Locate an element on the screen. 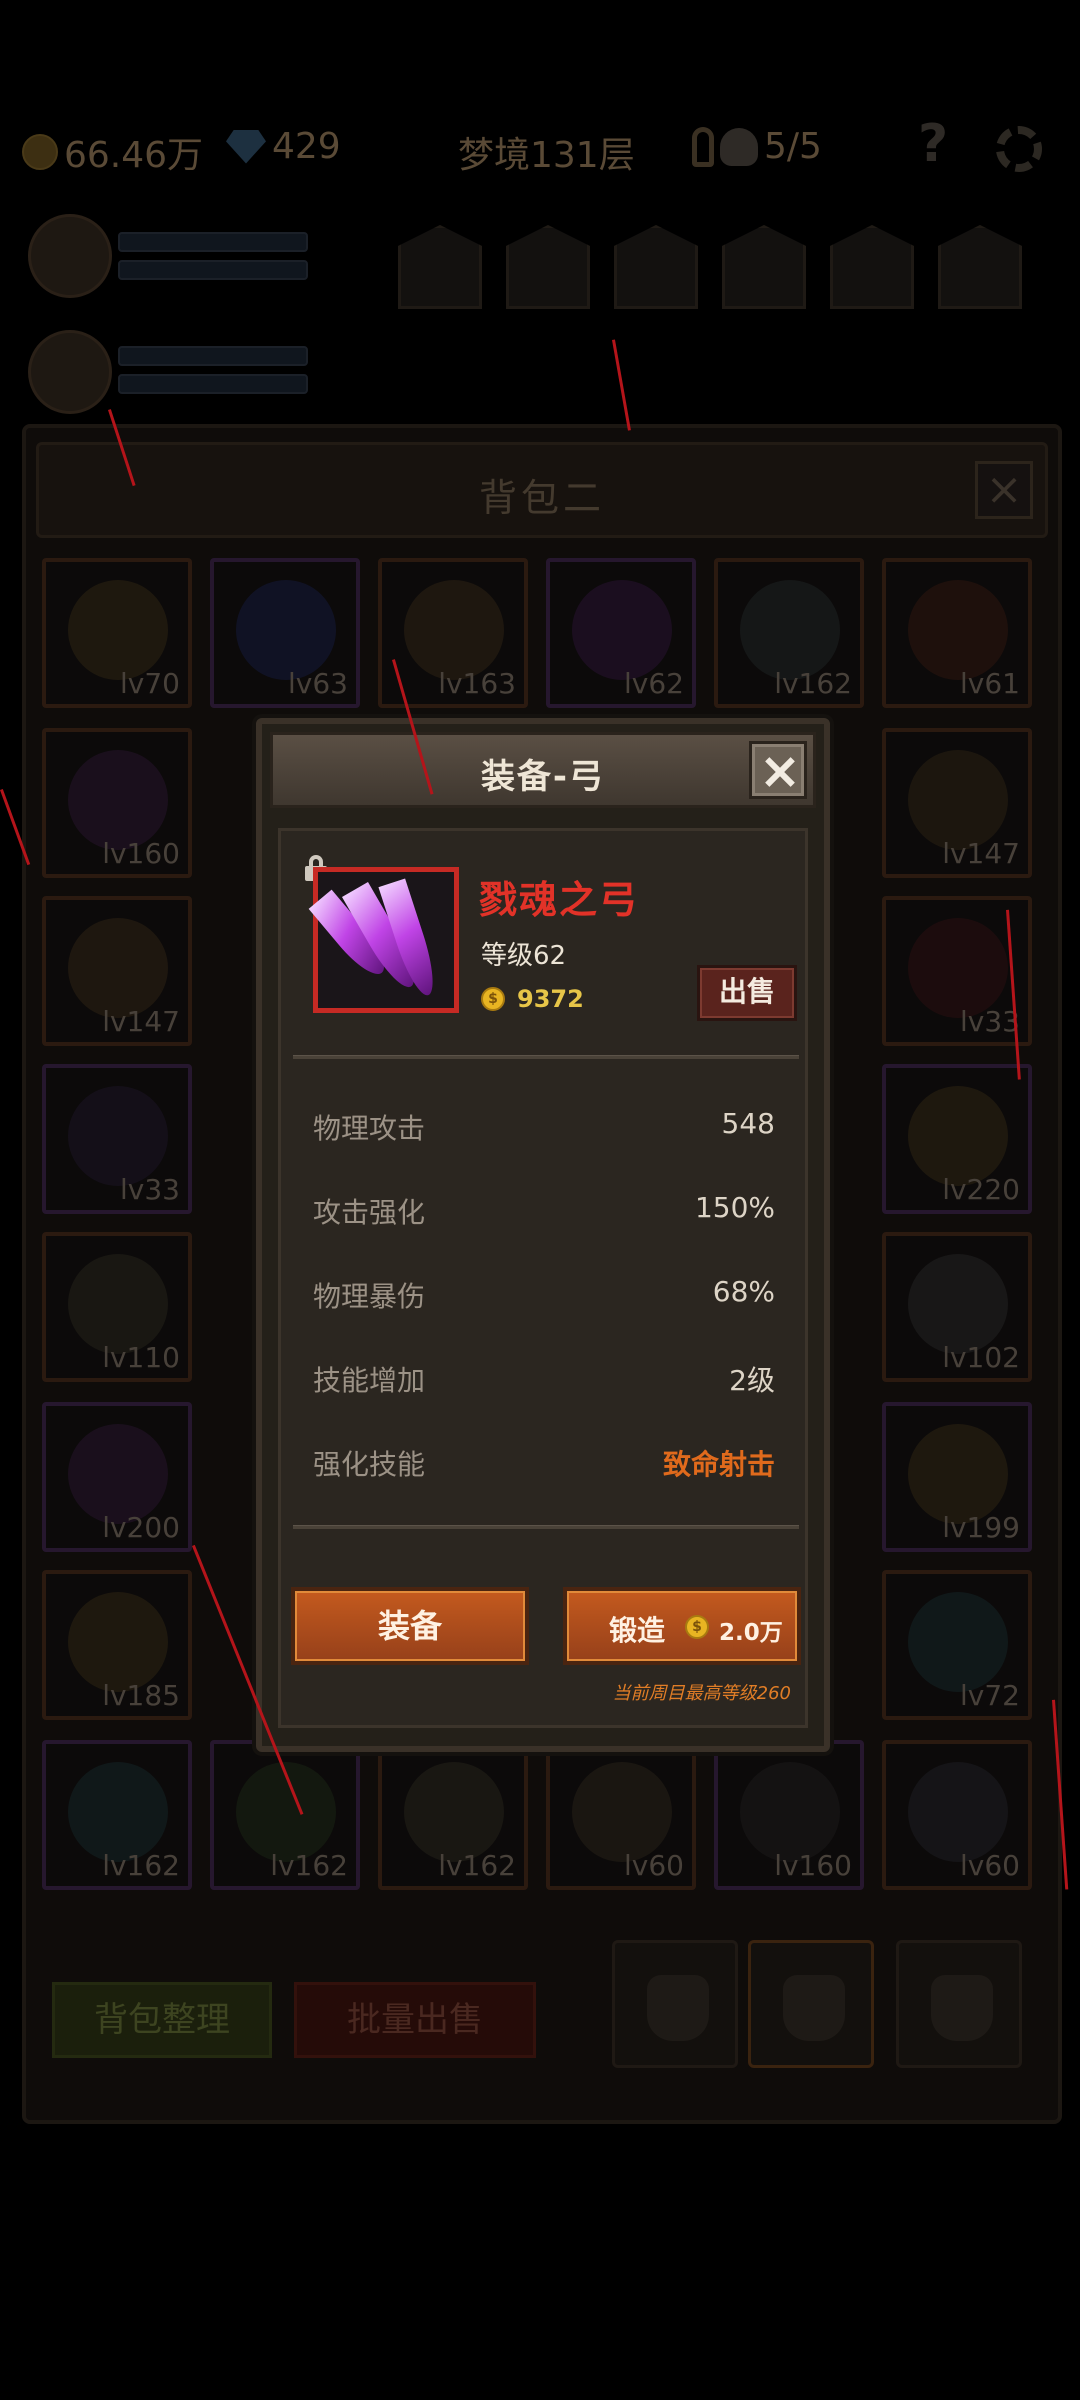  bag-slot: lv62 is located at coordinates (621, 633).